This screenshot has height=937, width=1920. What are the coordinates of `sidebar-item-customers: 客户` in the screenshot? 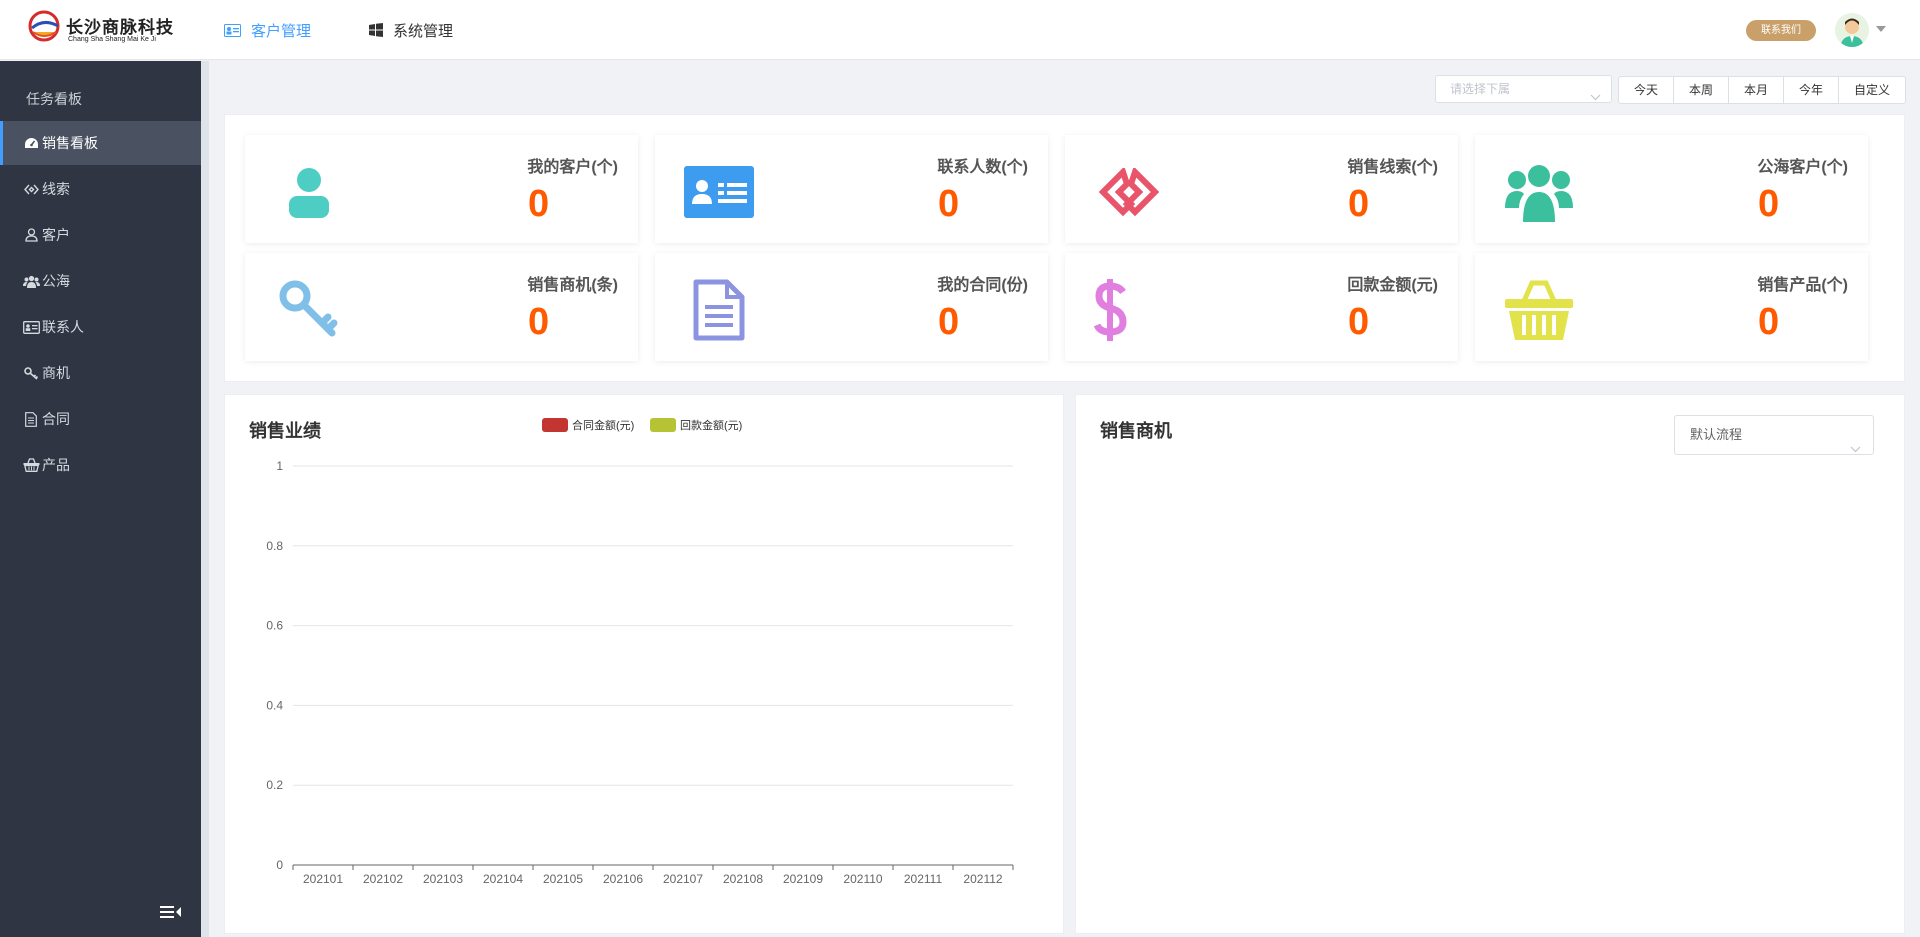 It's located at (100, 235).